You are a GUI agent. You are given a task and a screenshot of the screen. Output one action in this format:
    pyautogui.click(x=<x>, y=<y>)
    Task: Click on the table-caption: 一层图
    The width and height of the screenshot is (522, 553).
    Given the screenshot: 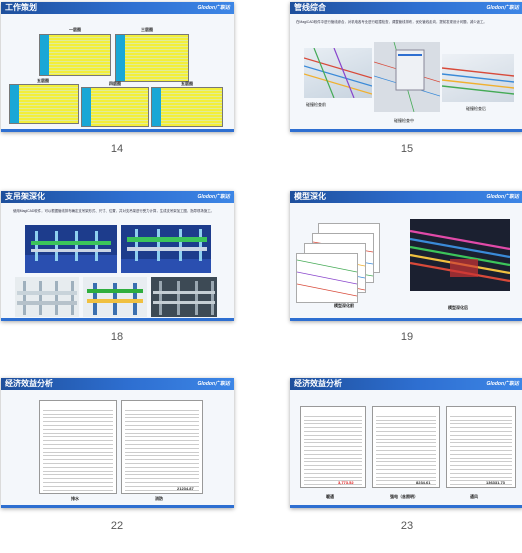 What is the action you would take?
    pyautogui.click(x=75, y=29)
    